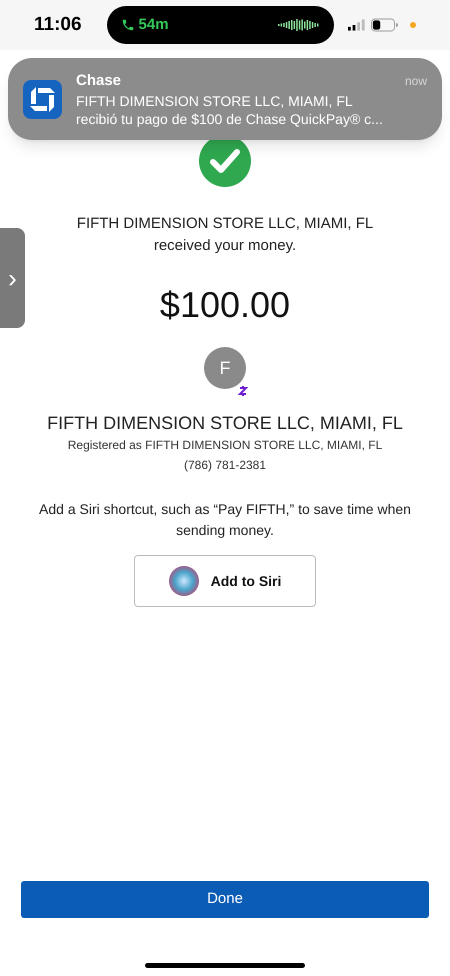 The width and height of the screenshot is (450, 976). What do you see at coordinates (225, 899) in the screenshot?
I see `done-button: Done` at bounding box center [225, 899].